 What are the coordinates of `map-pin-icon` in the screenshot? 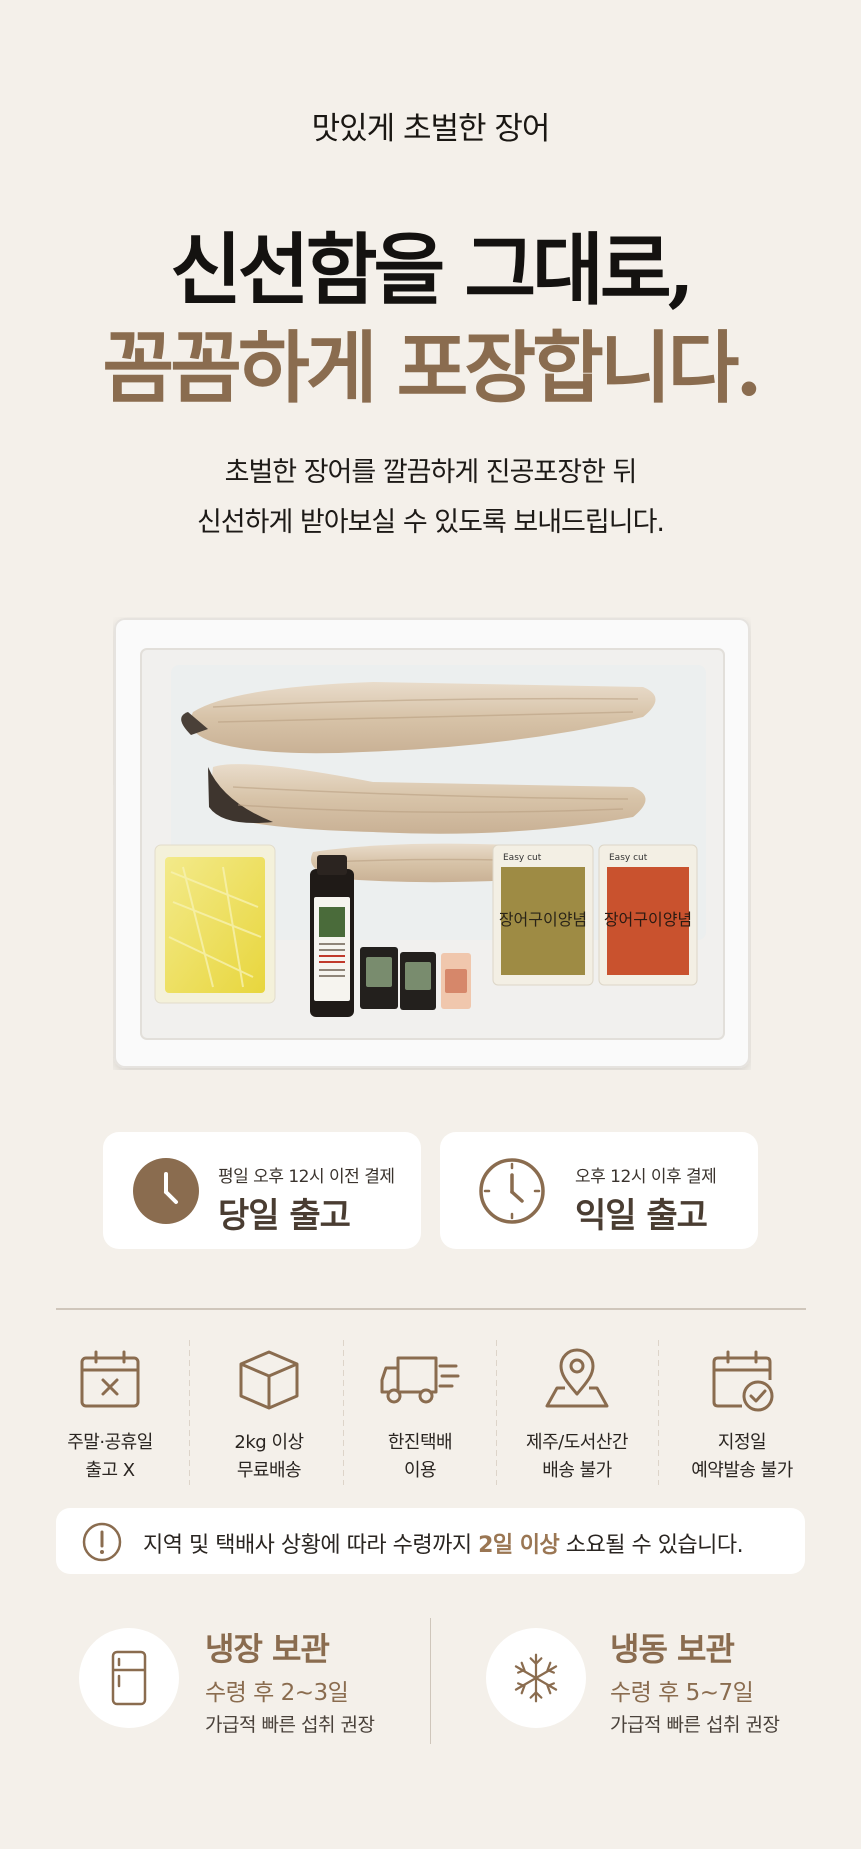 It's located at (577, 1378).